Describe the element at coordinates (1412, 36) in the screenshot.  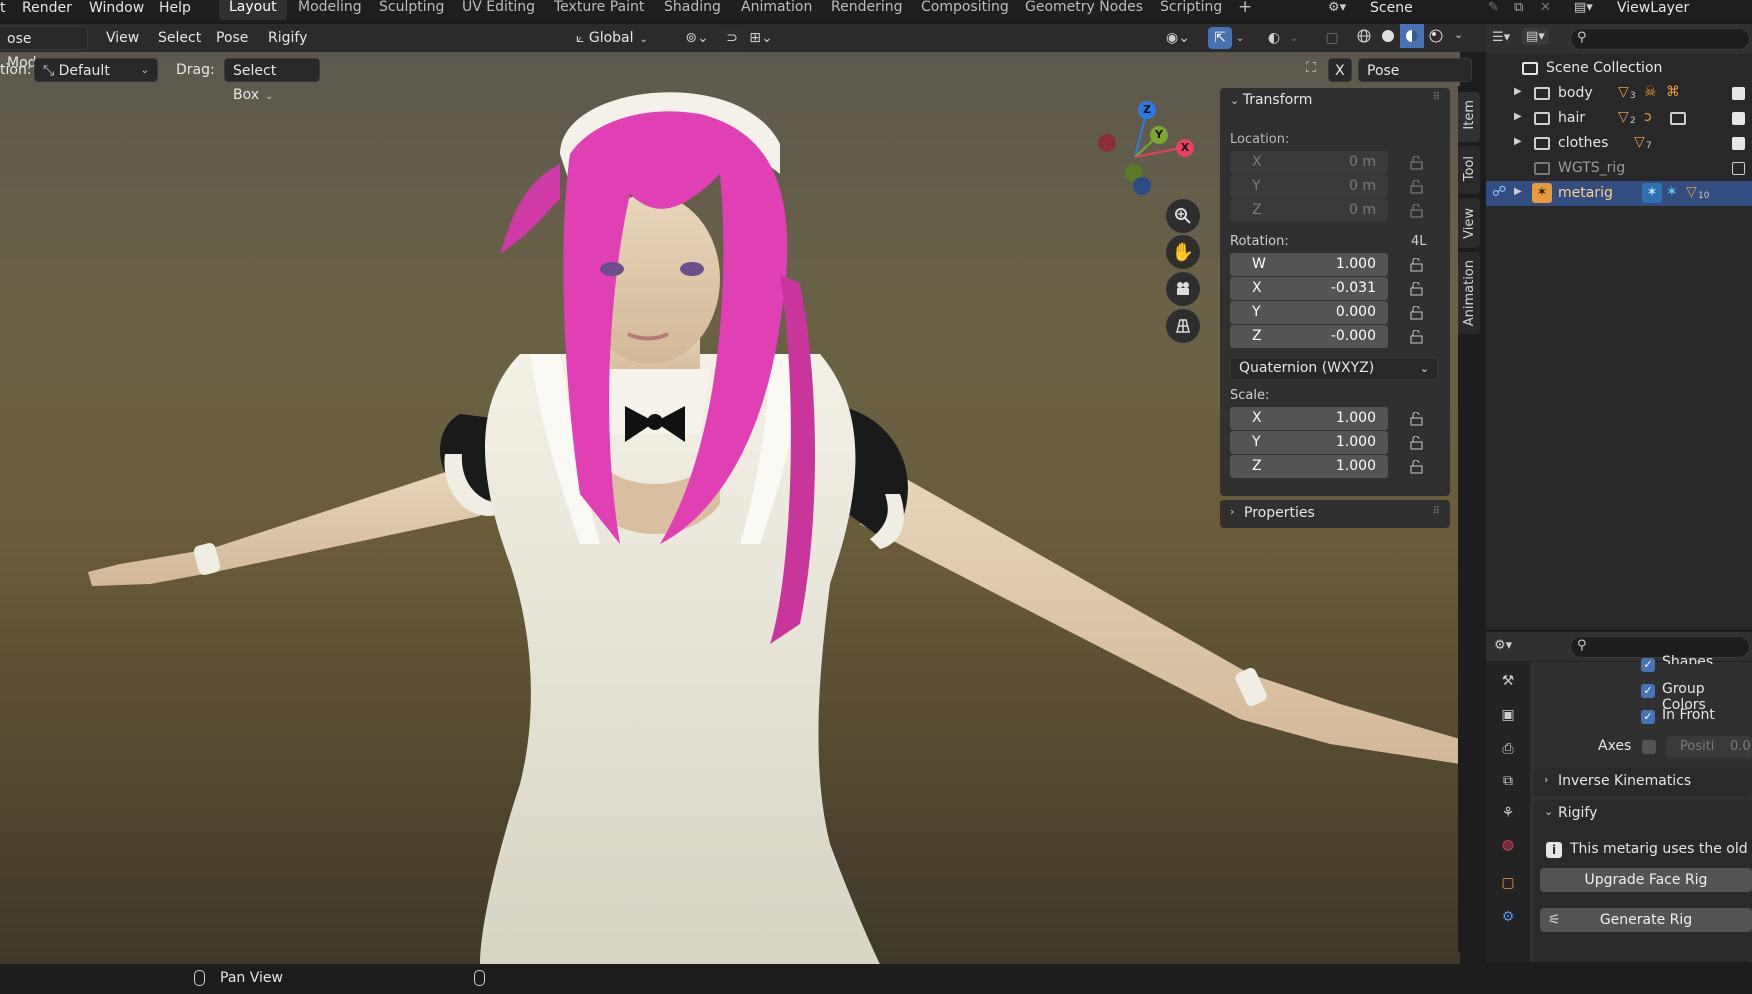
I see `material-shading-icon` at that location.